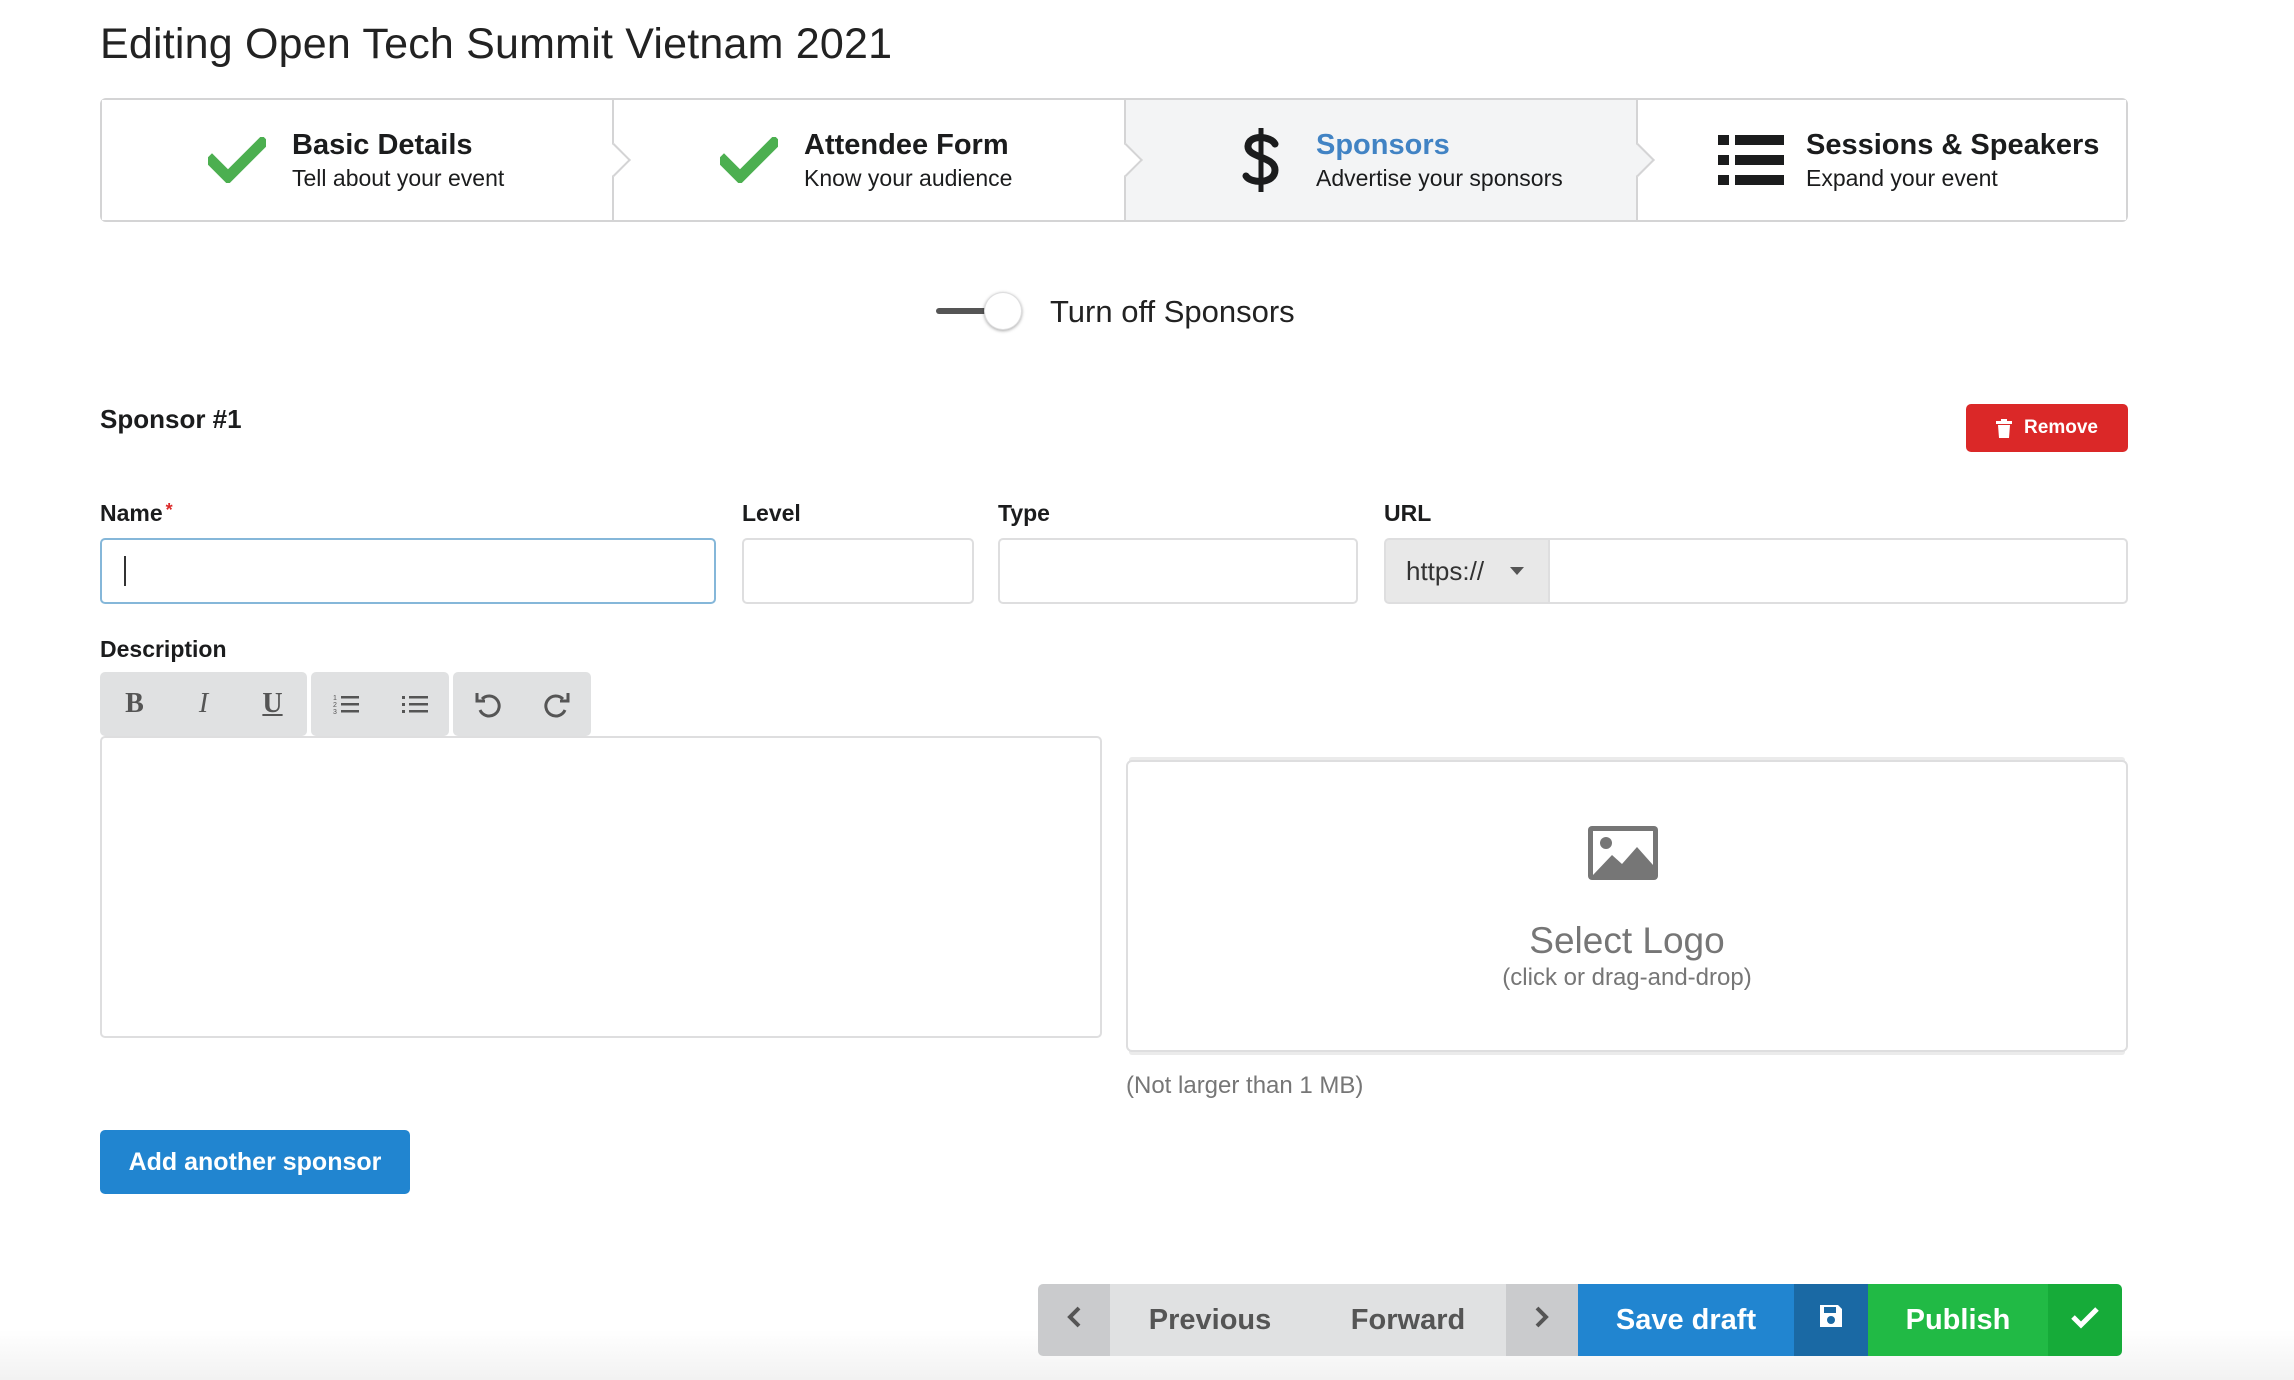 This screenshot has height=1380, width=2294. What do you see at coordinates (1245, 1085) in the screenshot?
I see `logo-size-note: (Not larger than 1 MB)` at bounding box center [1245, 1085].